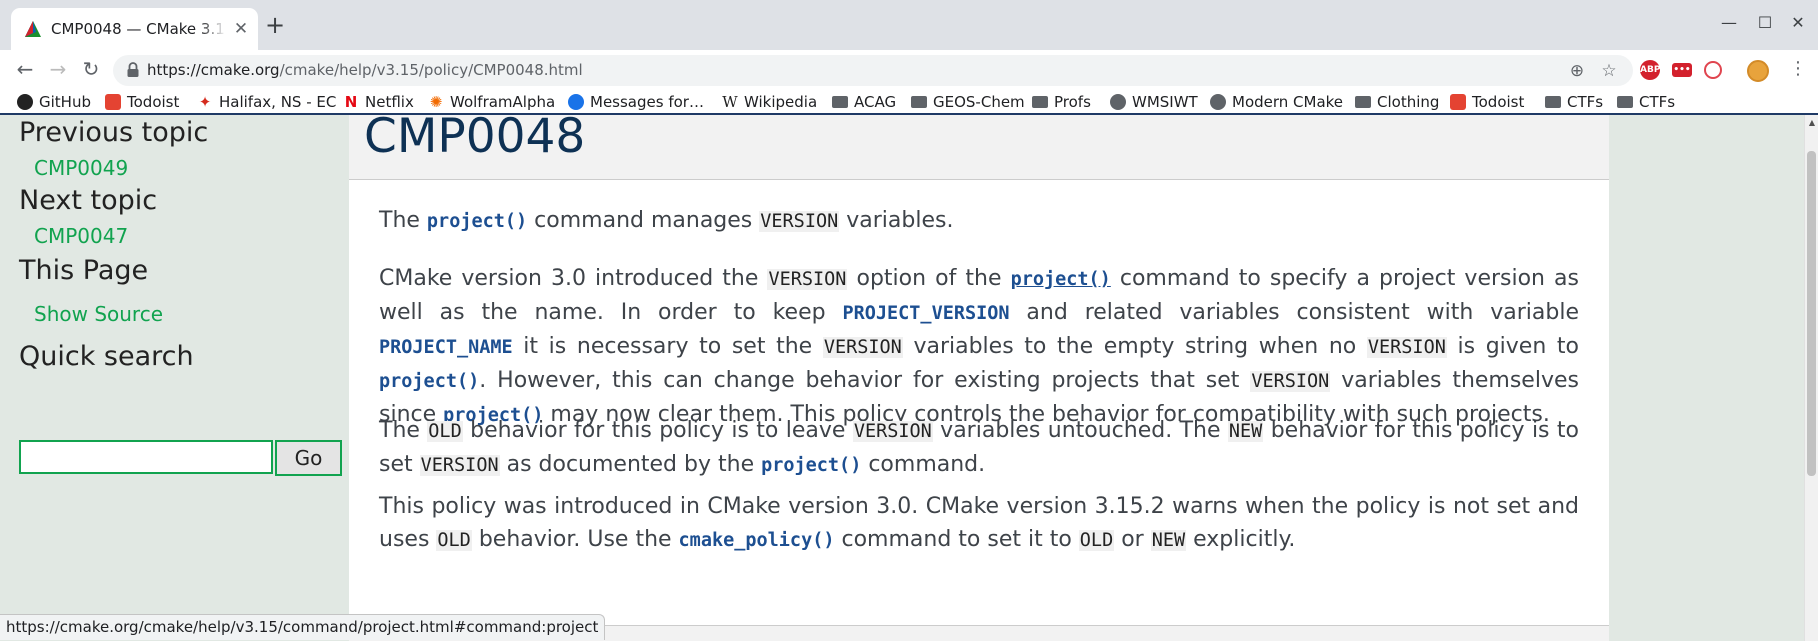  I want to click on adblock-icon: ABP, so click(1650, 70).